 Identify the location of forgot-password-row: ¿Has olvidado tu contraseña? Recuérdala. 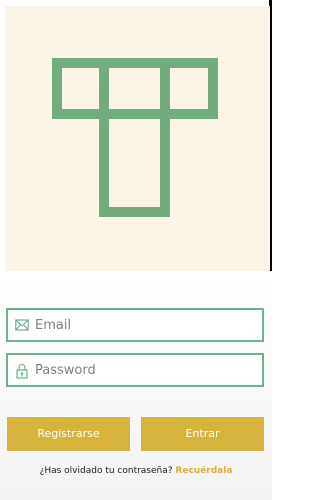
(136, 471).